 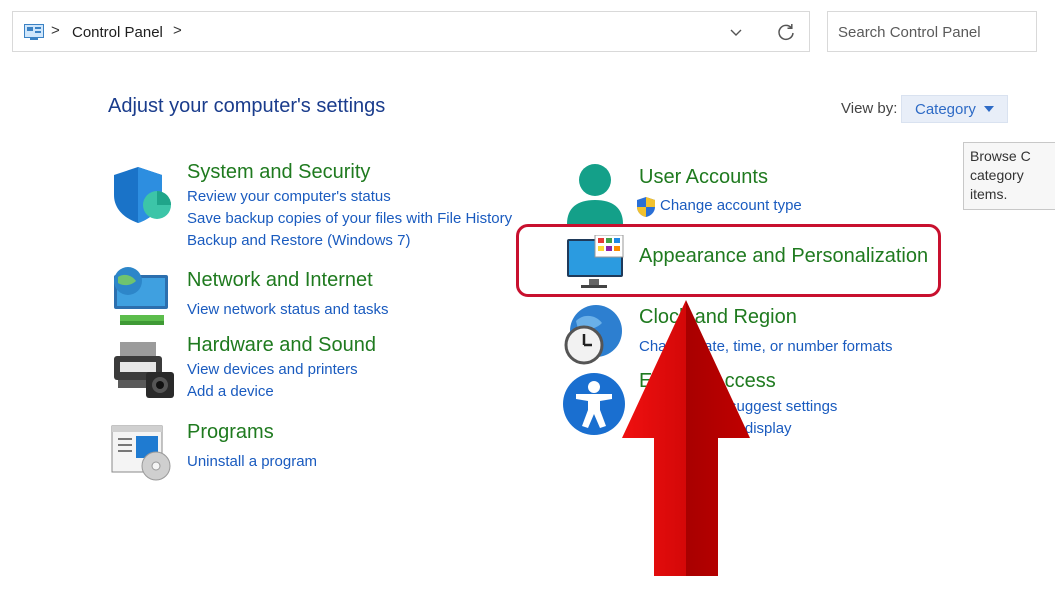 What do you see at coordinates (945, 109) in the screenshot?
I see `view-by-value: Category` at bounding box center [945, 109].